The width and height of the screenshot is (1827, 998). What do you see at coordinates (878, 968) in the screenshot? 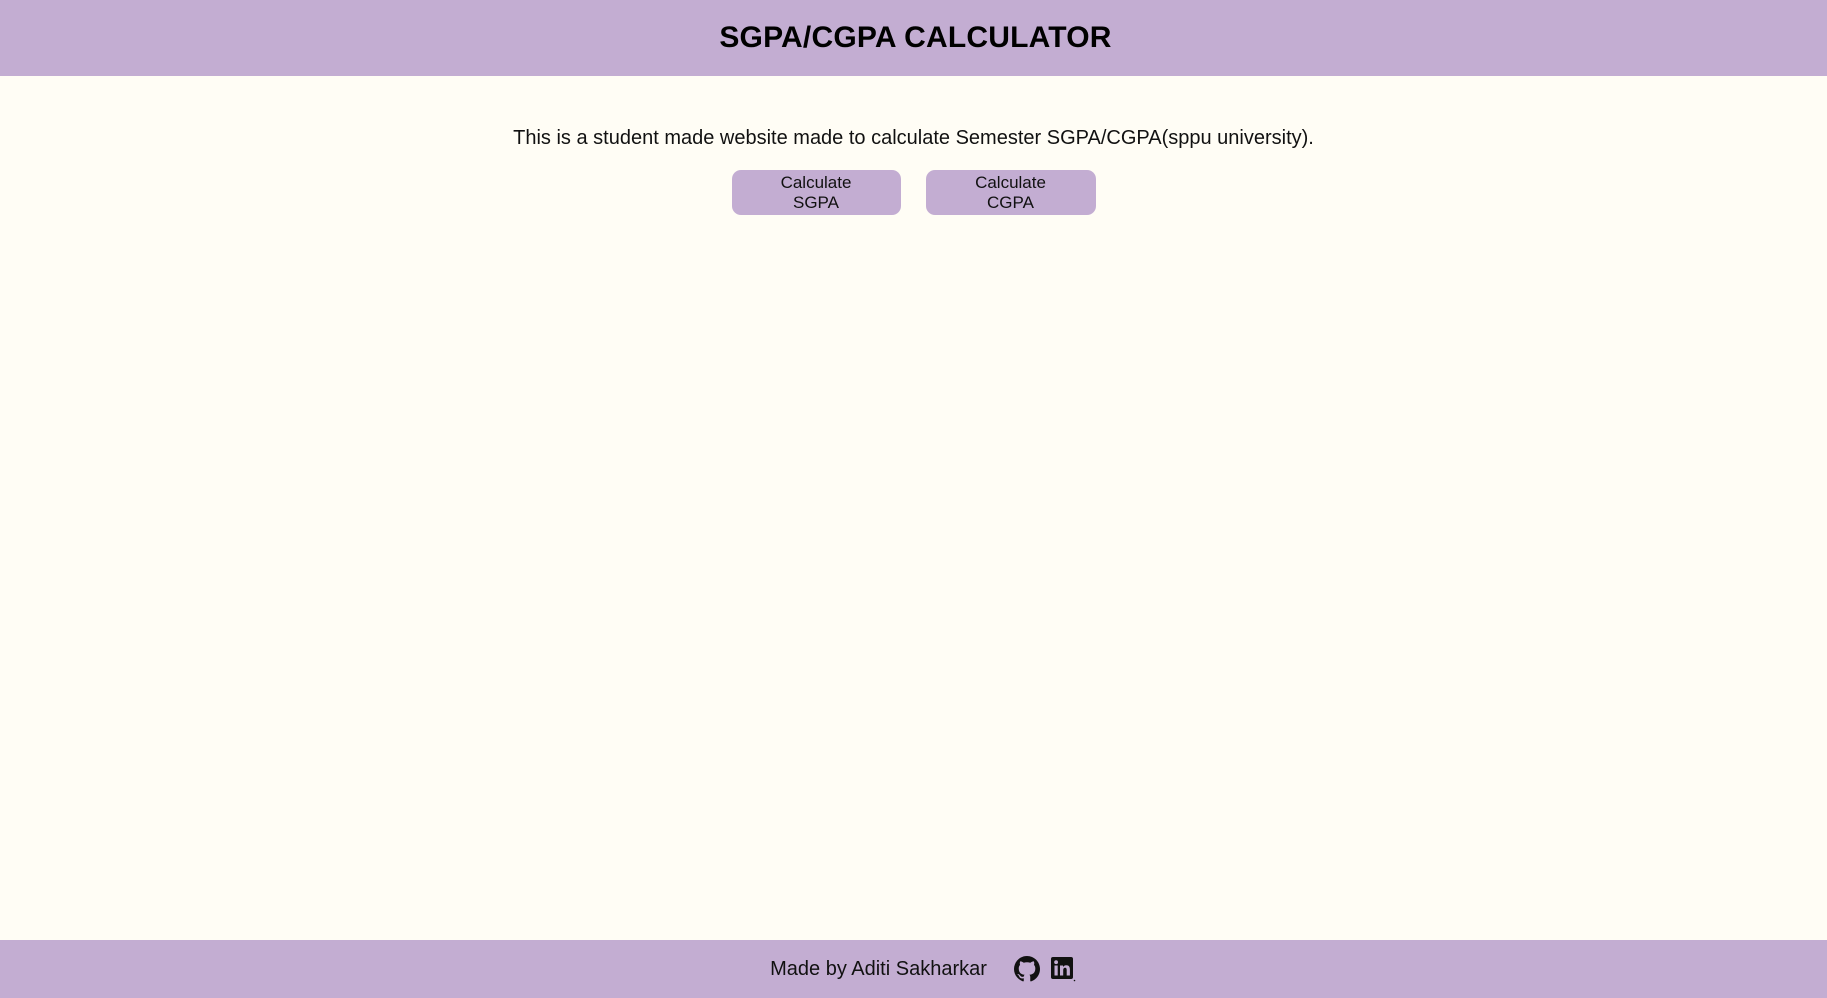
I see `footer-credit: Made by Aditi Sakharkar` at bounding box center [878, 968].